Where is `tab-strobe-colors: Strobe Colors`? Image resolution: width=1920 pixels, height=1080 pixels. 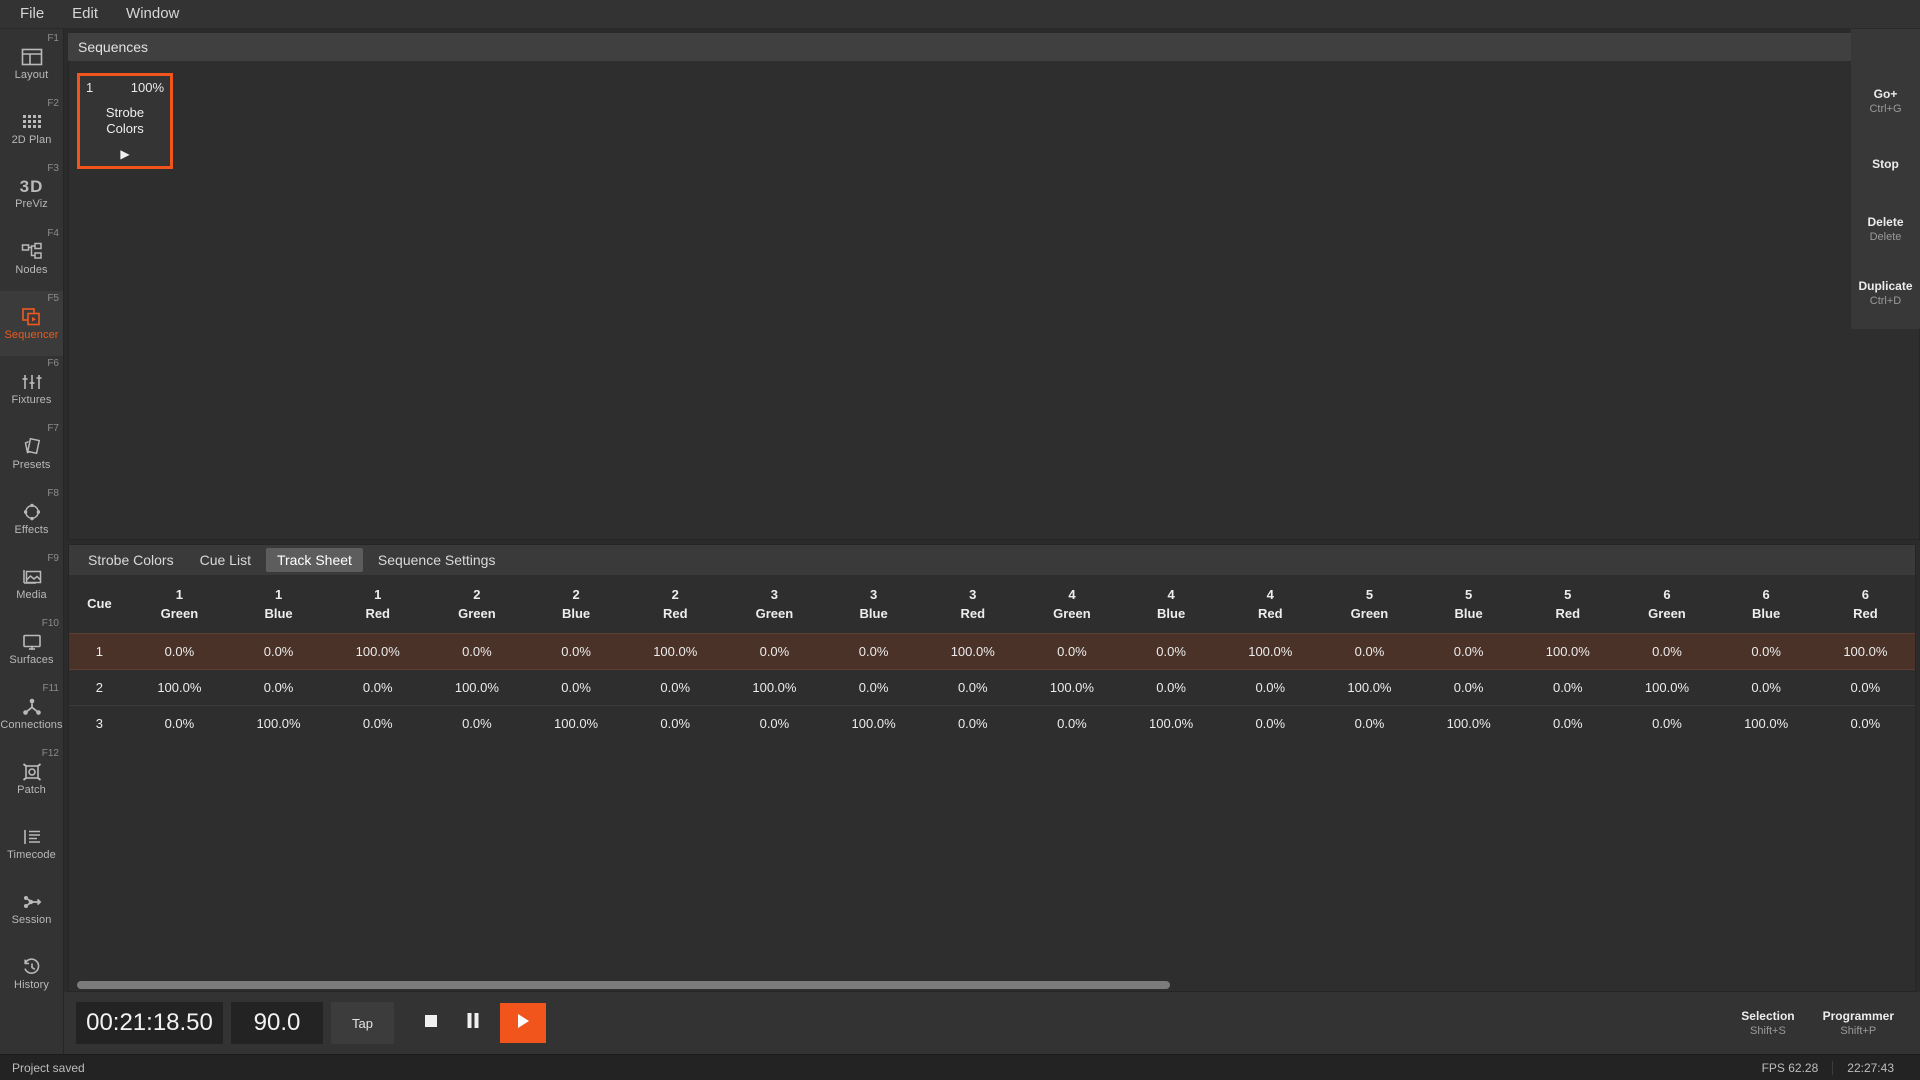 tab-strobe-colors: Strobe Colors is located at coordinates (131, 560).